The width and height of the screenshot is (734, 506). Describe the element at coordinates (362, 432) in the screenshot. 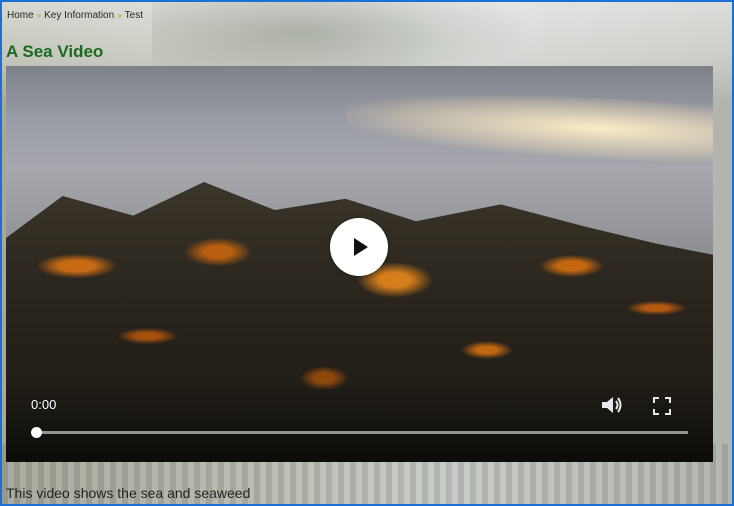

I see `progress-bar` at that location.